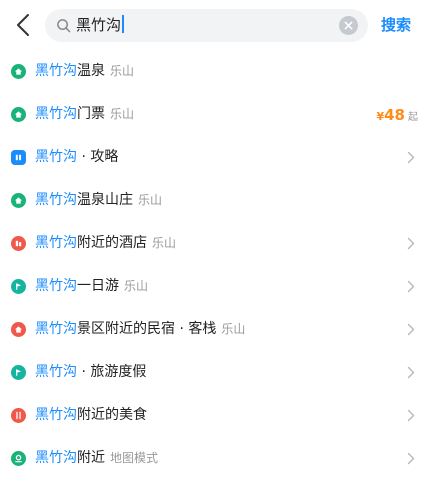 The height and width of the screenshot is (486, 429). I want to click on suggestion-item: 黑竹沟景区附近的民宿 · 客栈 乐山, so click(214, 329).